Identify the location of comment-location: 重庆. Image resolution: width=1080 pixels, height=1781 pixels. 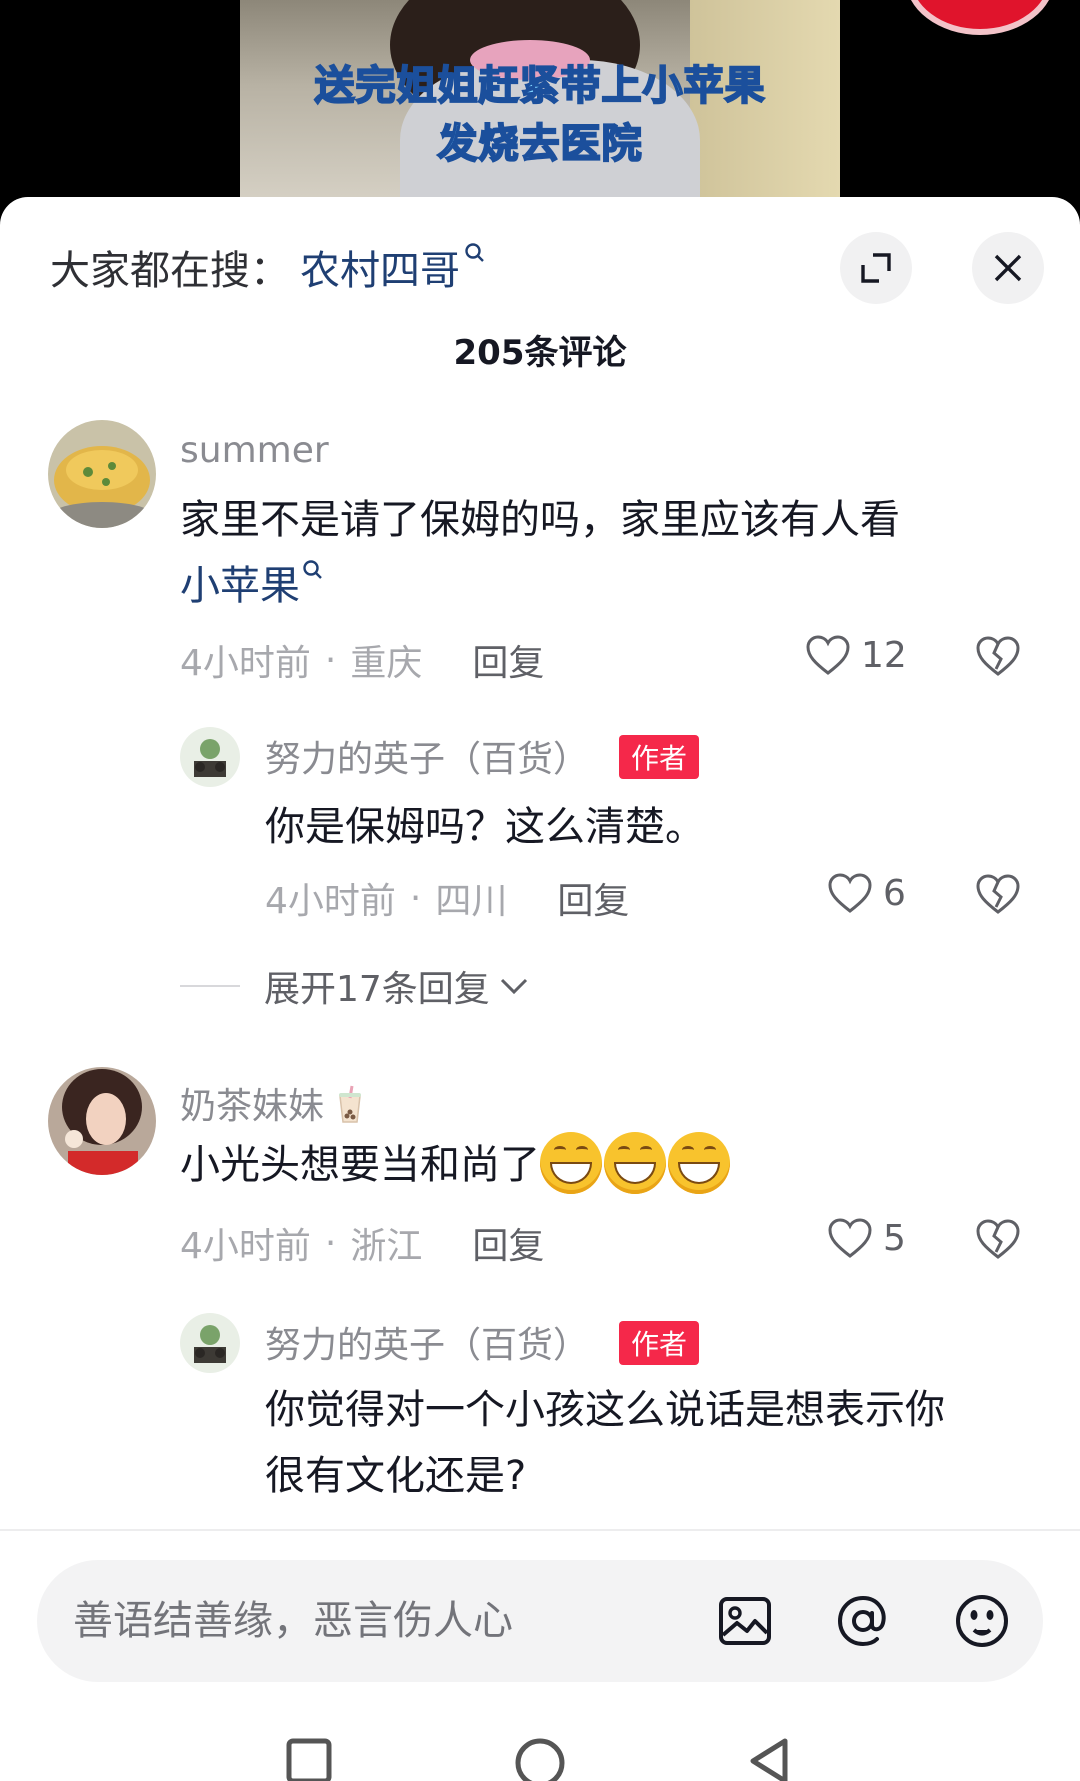
(386, 663).